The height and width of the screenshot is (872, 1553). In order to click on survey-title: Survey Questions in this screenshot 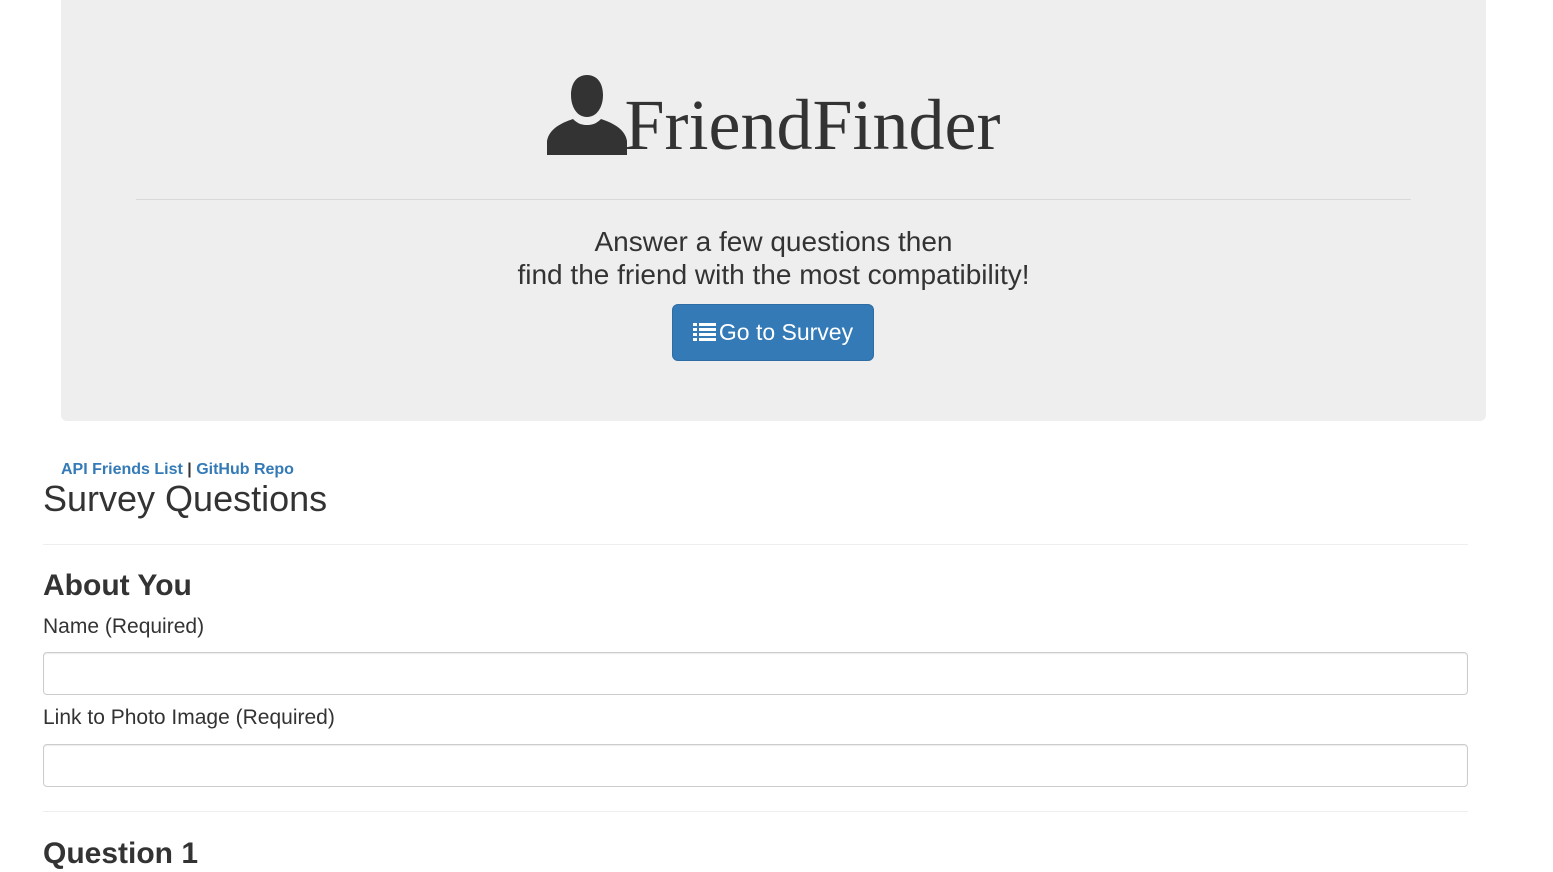, I will do `click(185, 498)`.